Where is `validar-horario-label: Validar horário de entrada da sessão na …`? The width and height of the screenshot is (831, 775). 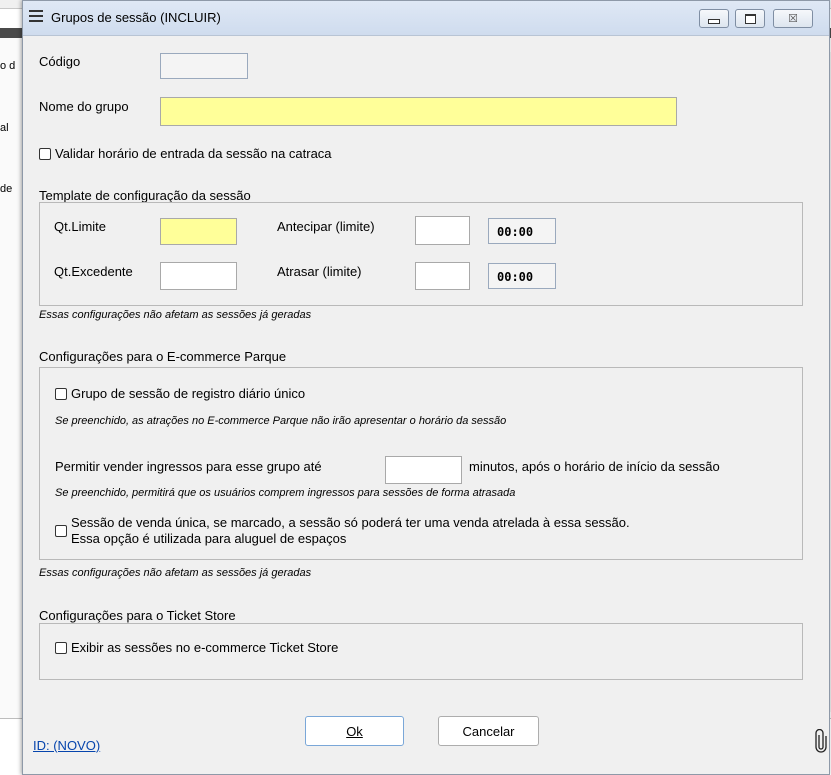 validar-horario-label: Validar horário de entrada da sessão na … is located at coordinates (193, 153).